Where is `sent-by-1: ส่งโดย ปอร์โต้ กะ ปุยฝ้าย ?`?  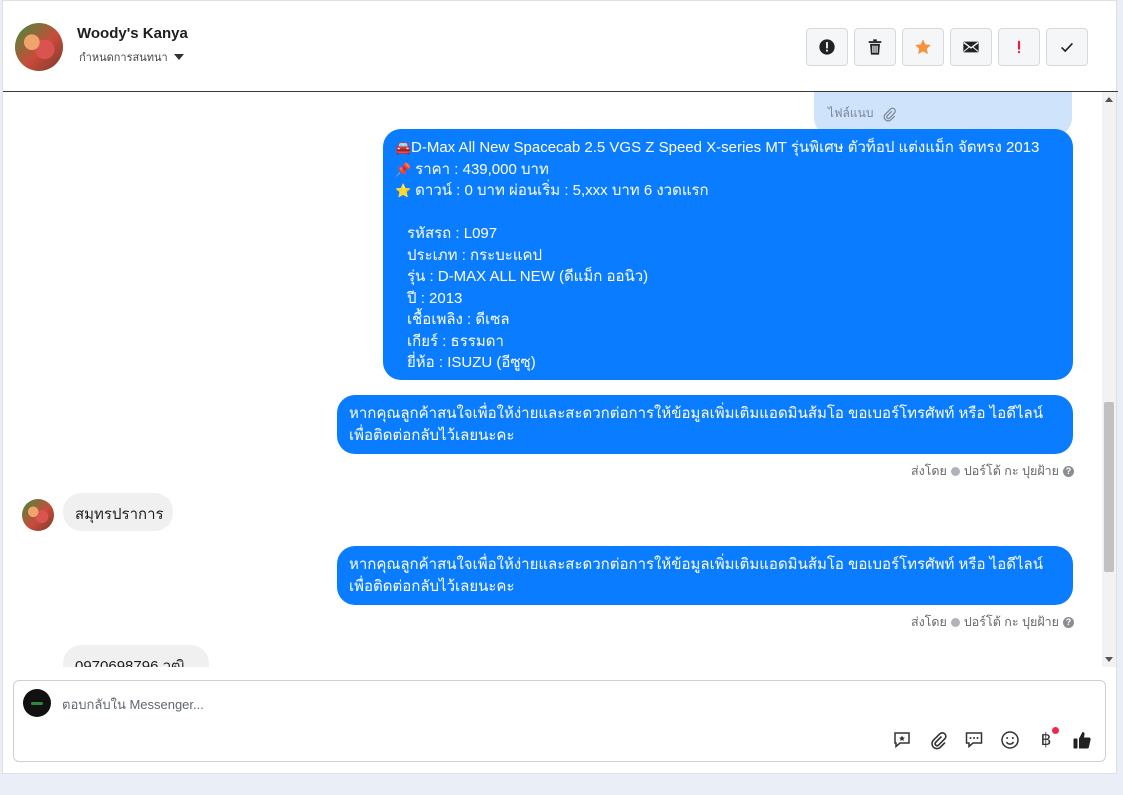
sent-by-1: ส่งโดย ปอร์โต้ กะ ปุยฝ้าย ? is located at coordinates (992, 471).